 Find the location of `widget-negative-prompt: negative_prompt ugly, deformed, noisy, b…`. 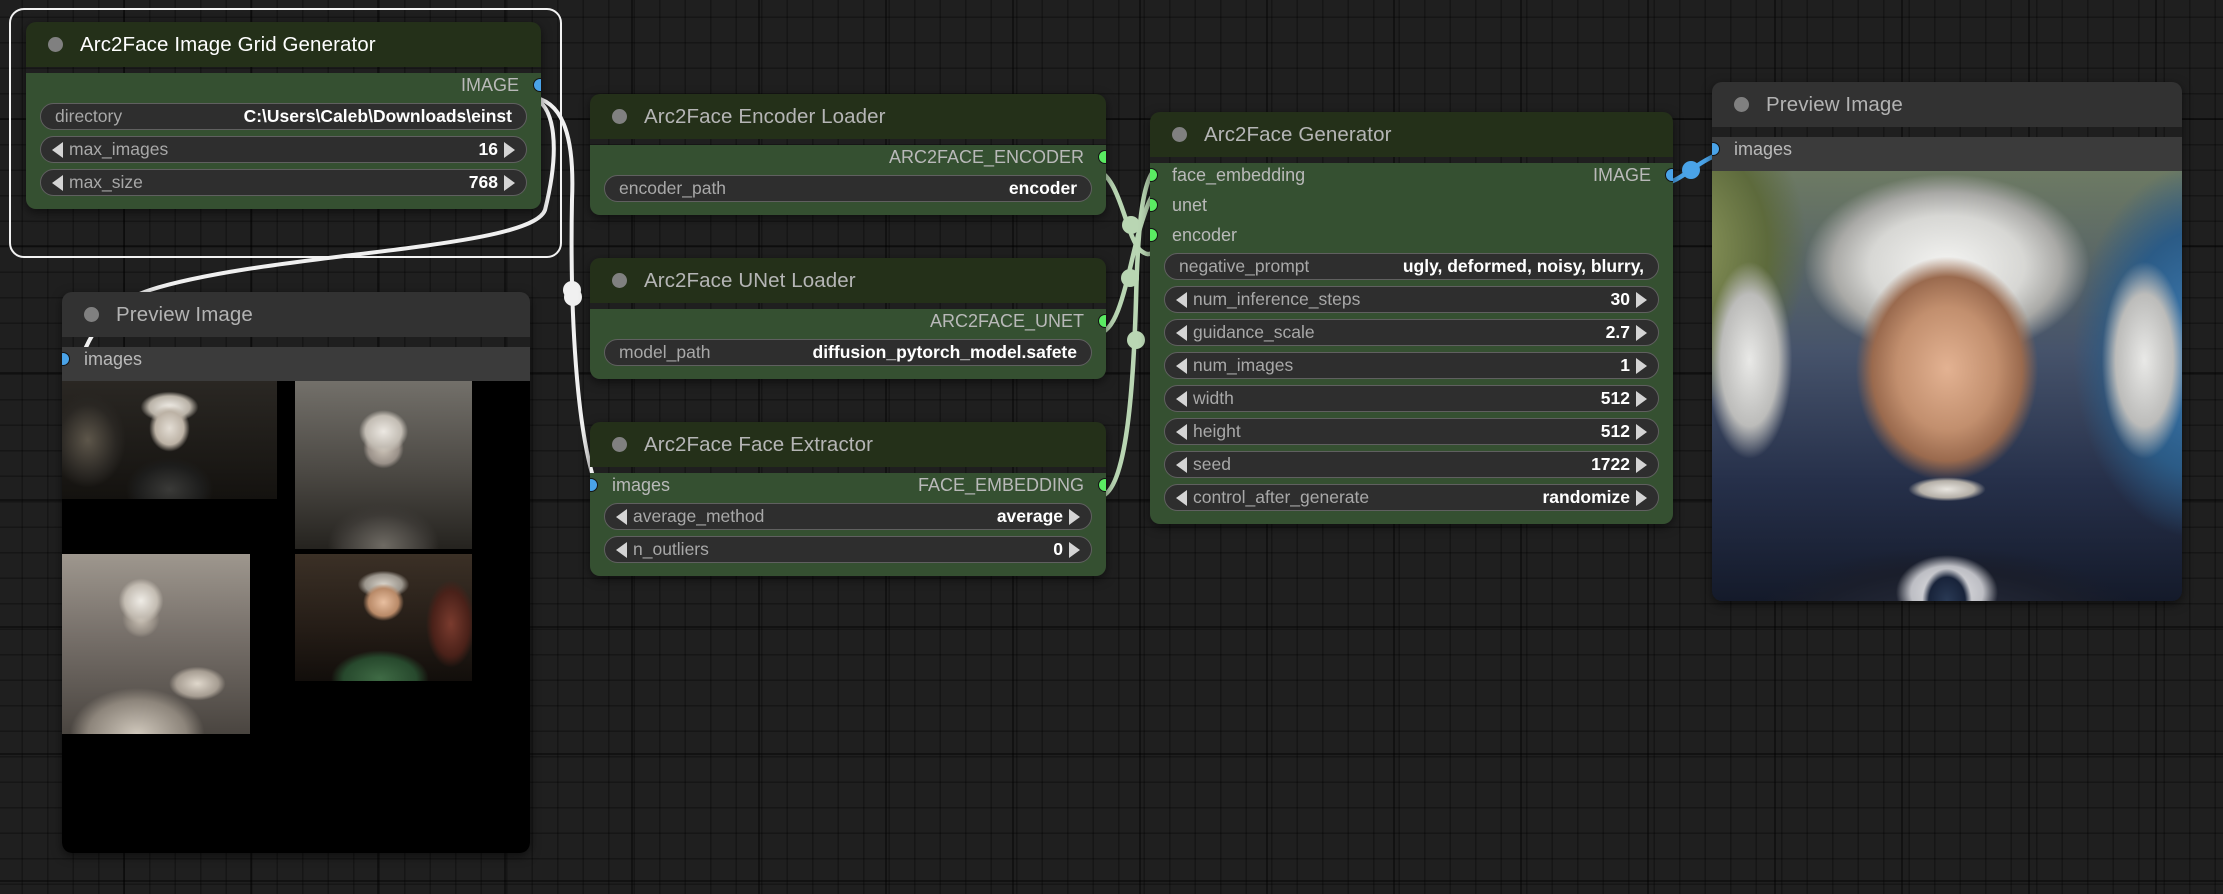

widget-negative-prompt: negative_prompt ugly, deformed, noisy, b… is located at coordinates (1411, 266).